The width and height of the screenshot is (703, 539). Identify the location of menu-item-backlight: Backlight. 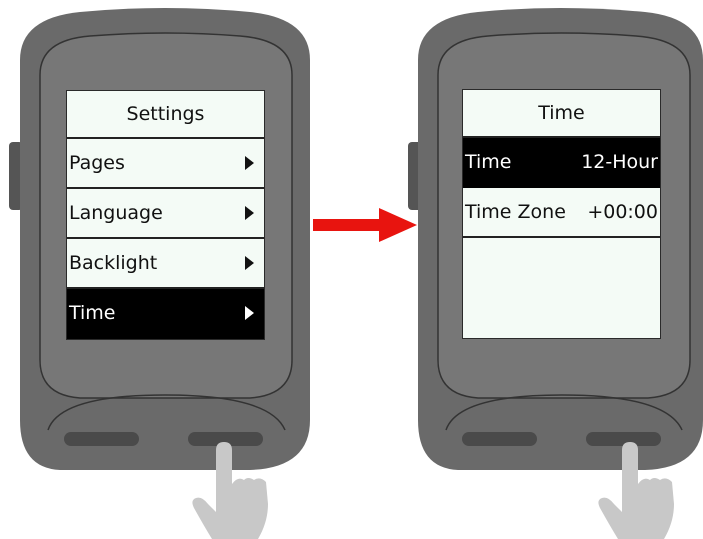
(165, 264).